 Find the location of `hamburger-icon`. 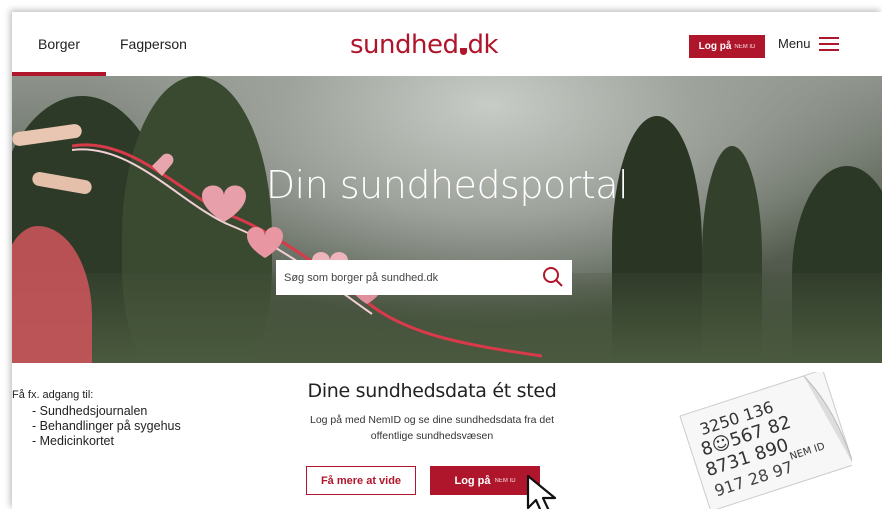

hamburger-icon is located at coordinates (828, 43).